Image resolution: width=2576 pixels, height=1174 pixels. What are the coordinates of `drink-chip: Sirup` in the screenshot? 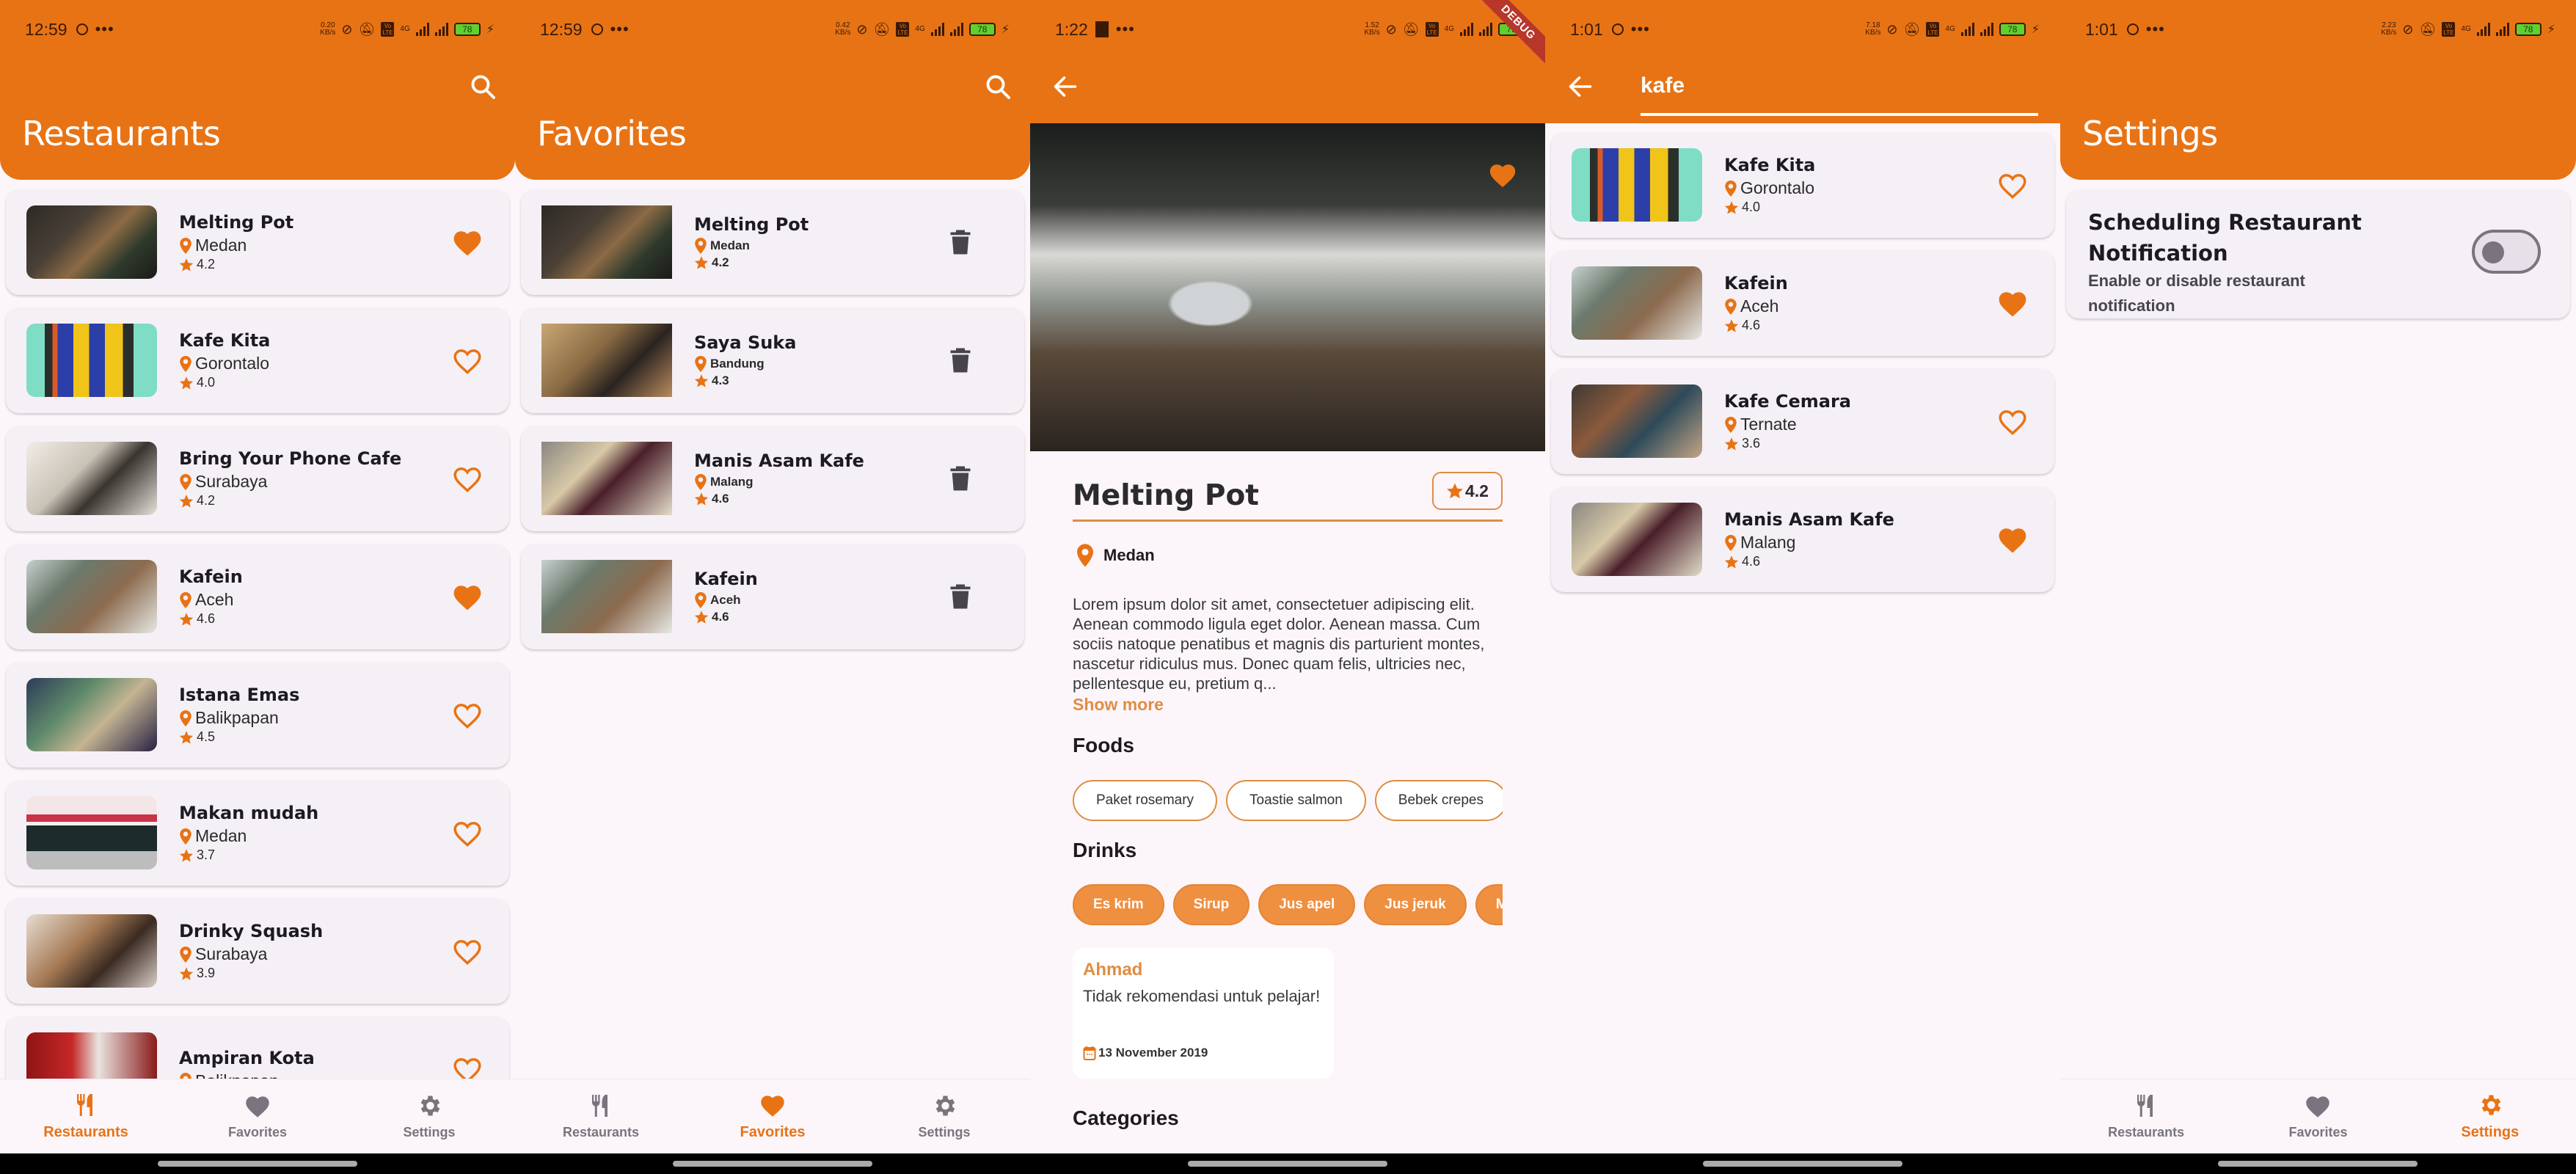 It's located at (1211, 904).